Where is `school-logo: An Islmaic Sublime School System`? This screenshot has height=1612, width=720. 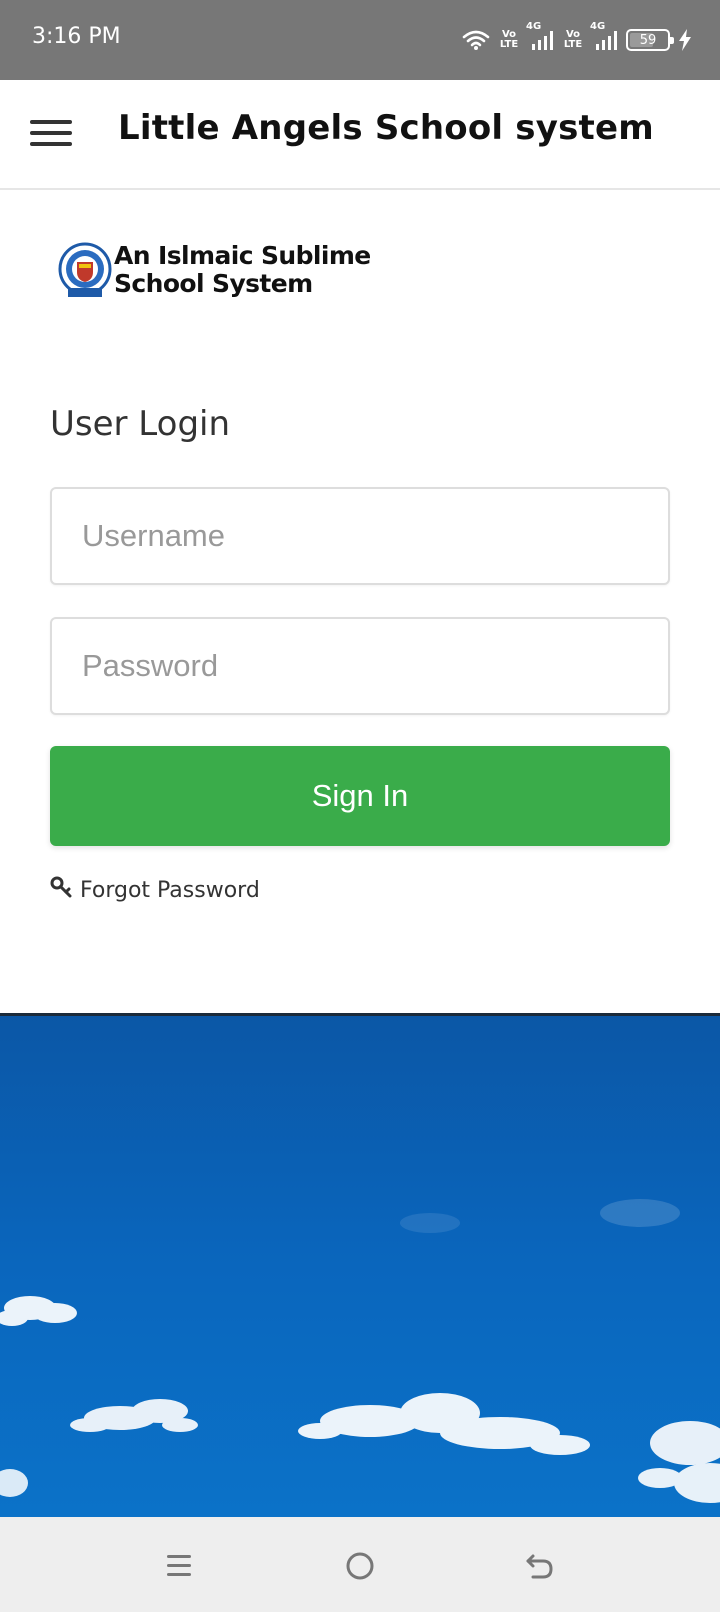
school-logo: An Islmaic Sublime School System is located at coordinates (223, 271).